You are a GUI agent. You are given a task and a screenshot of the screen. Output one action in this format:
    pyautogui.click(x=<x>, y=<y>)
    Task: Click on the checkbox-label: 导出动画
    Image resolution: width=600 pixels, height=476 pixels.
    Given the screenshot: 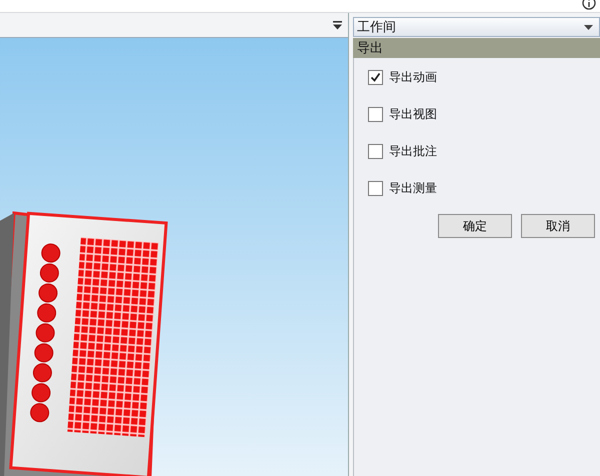 What is the action you would take?
    pyautogui.click(x=413, y=77)
    